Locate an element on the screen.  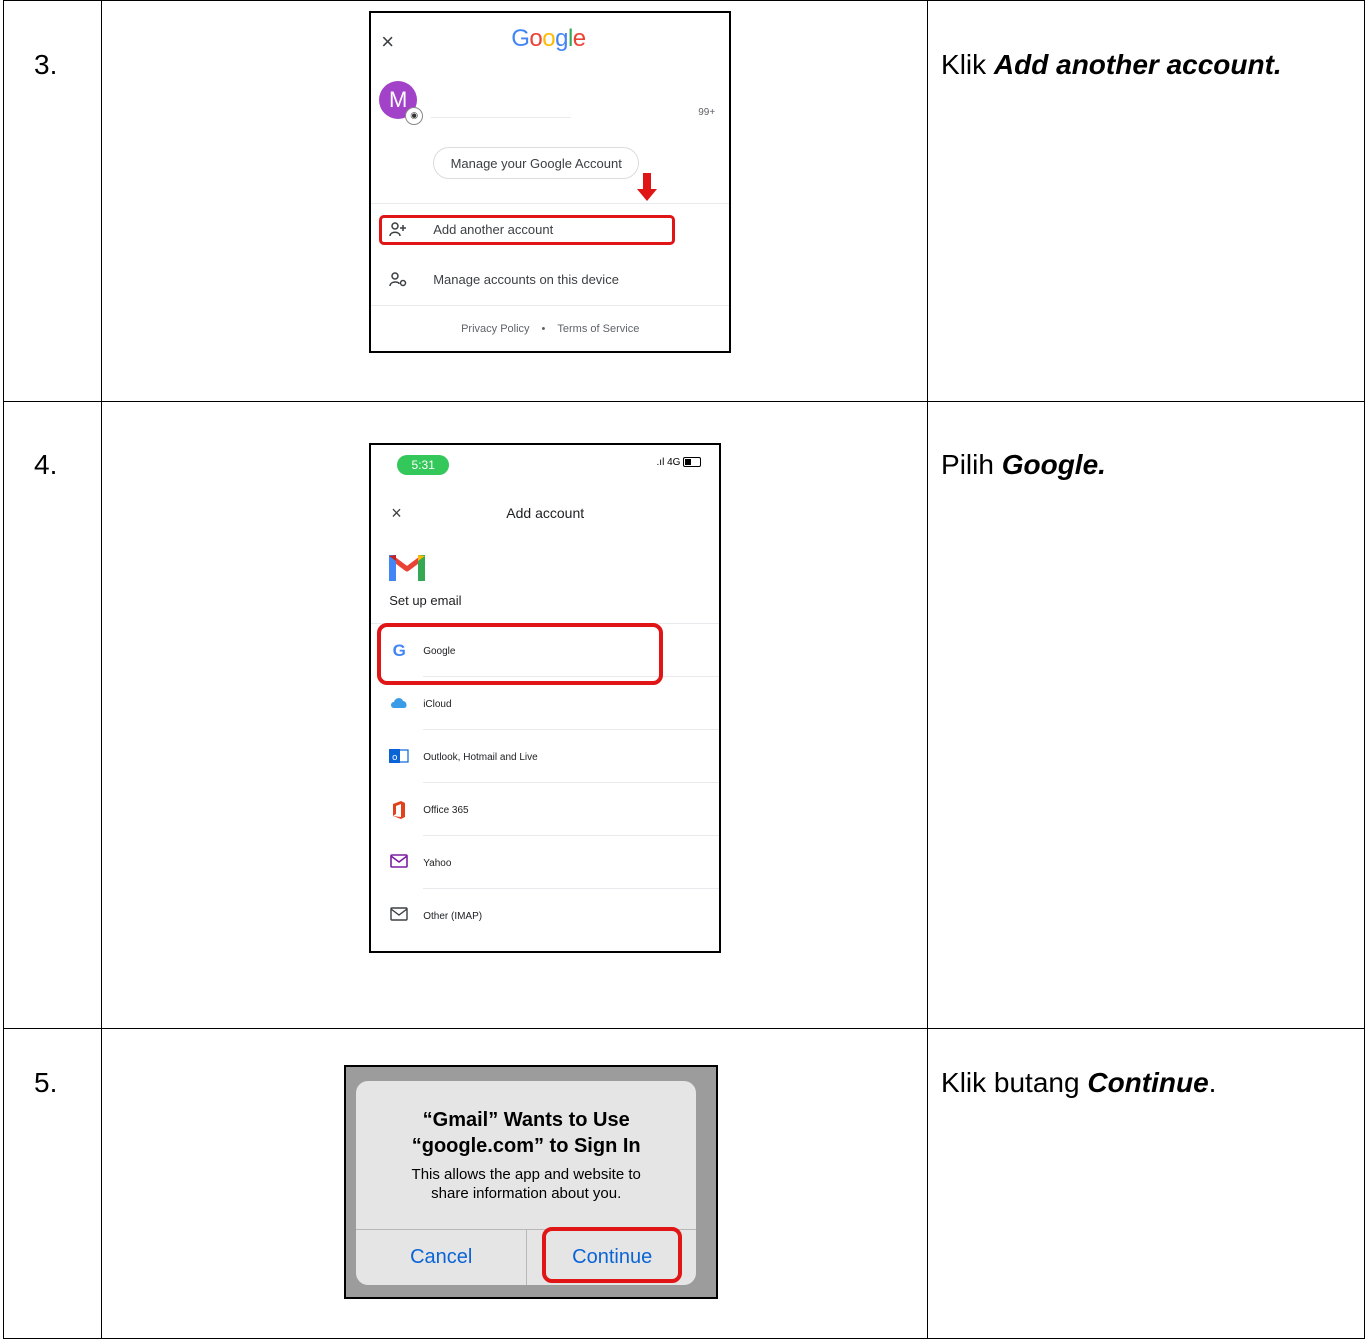
description-cell: Klik butang Continue. is located at coordinates (1146, 1183).